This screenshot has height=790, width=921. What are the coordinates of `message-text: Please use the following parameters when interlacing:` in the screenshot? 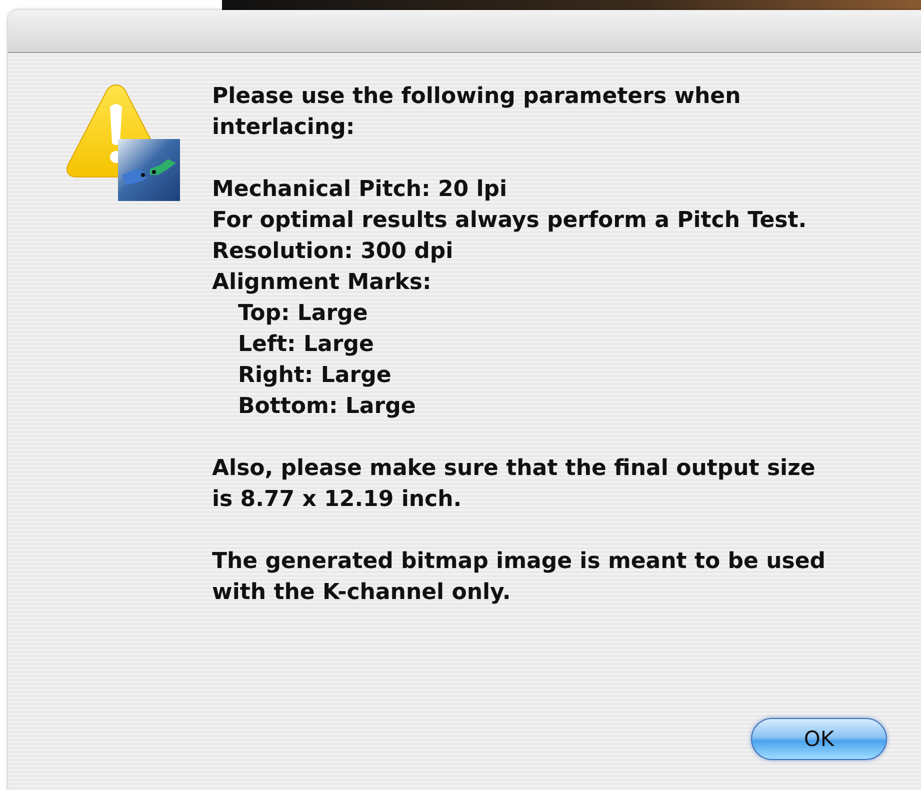 It's located at (477, 112).